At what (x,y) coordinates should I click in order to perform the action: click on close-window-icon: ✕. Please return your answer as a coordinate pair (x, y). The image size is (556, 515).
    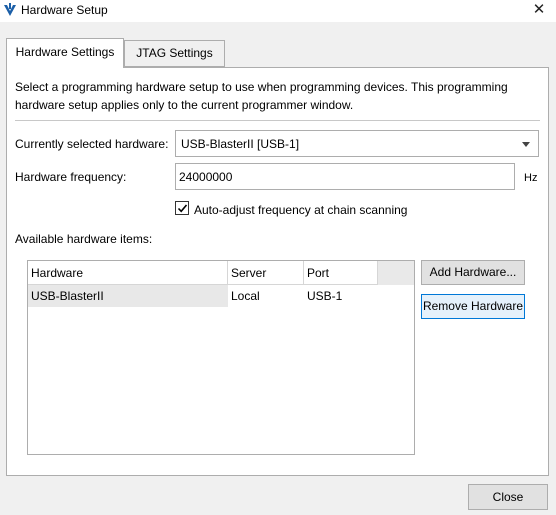
    Looking at the image, I should click on (539, 11).